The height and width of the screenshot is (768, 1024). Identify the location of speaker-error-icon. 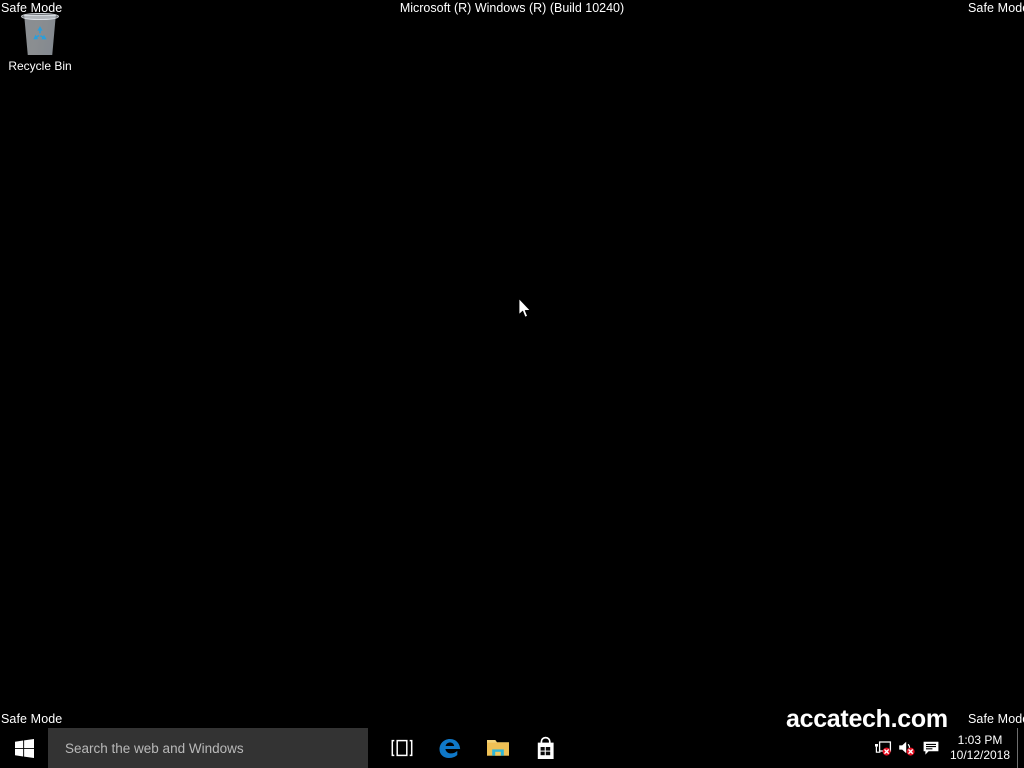
(907, 748).